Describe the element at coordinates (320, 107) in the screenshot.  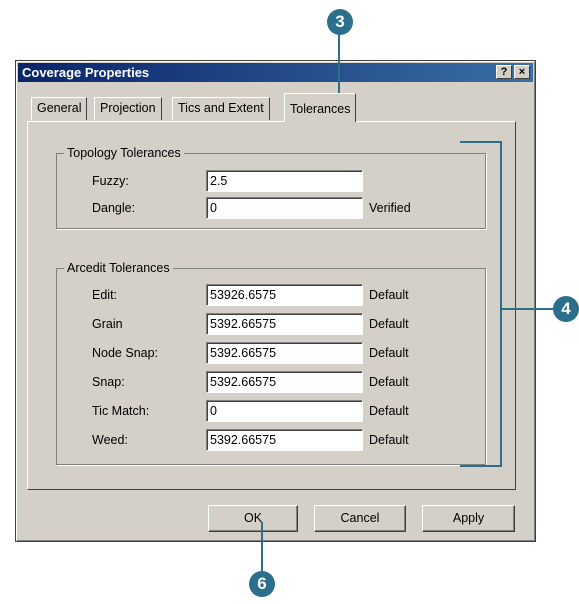
I see `tab-tolerances: Tolerances` at that location.